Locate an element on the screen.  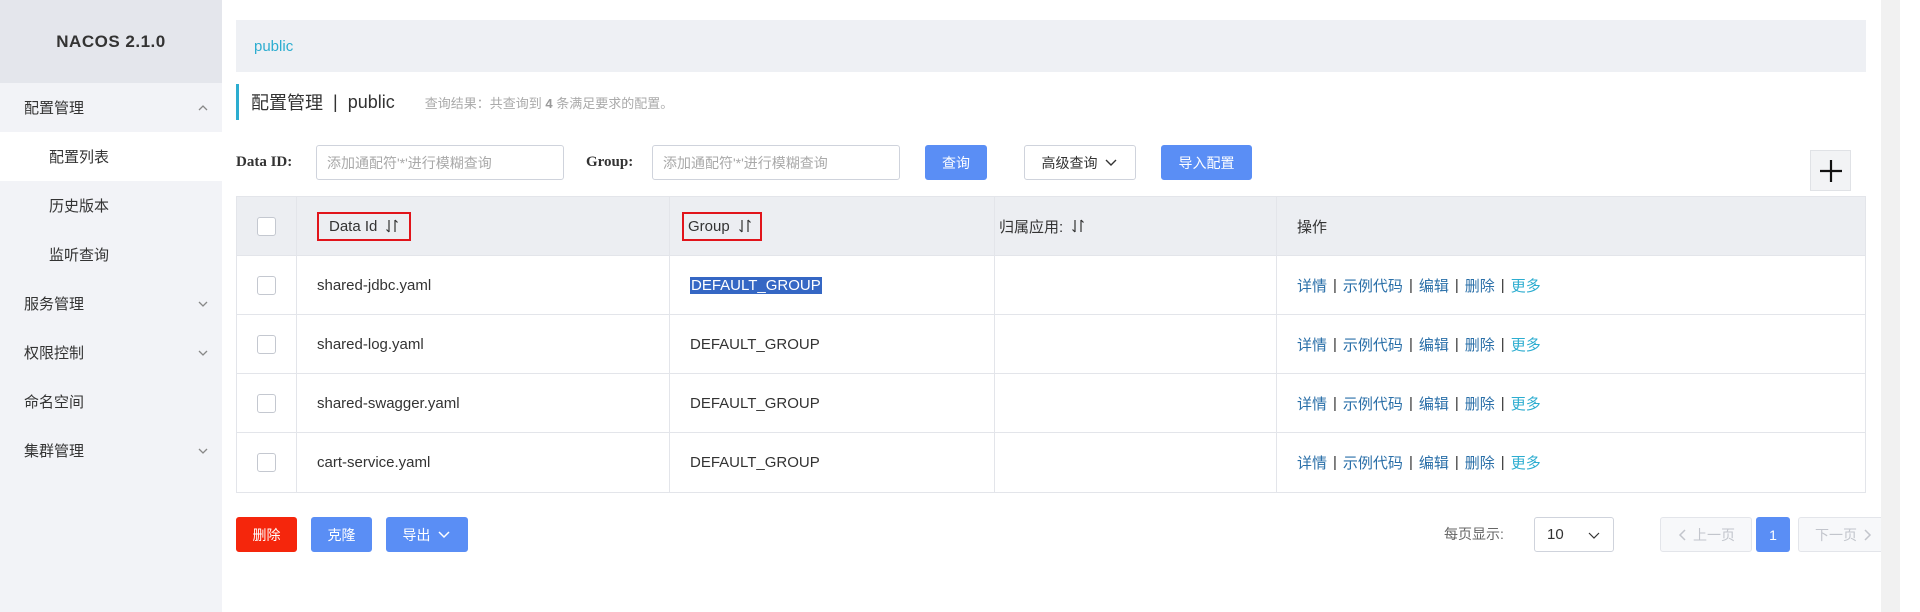
brand-logo: NACOS 2.1.0 is located at coordinates (111, 41).